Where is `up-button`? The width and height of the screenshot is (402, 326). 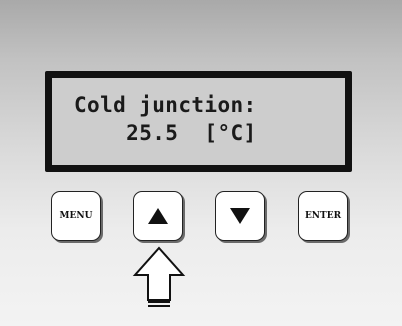 up-button is located at coordinates (158, 216).